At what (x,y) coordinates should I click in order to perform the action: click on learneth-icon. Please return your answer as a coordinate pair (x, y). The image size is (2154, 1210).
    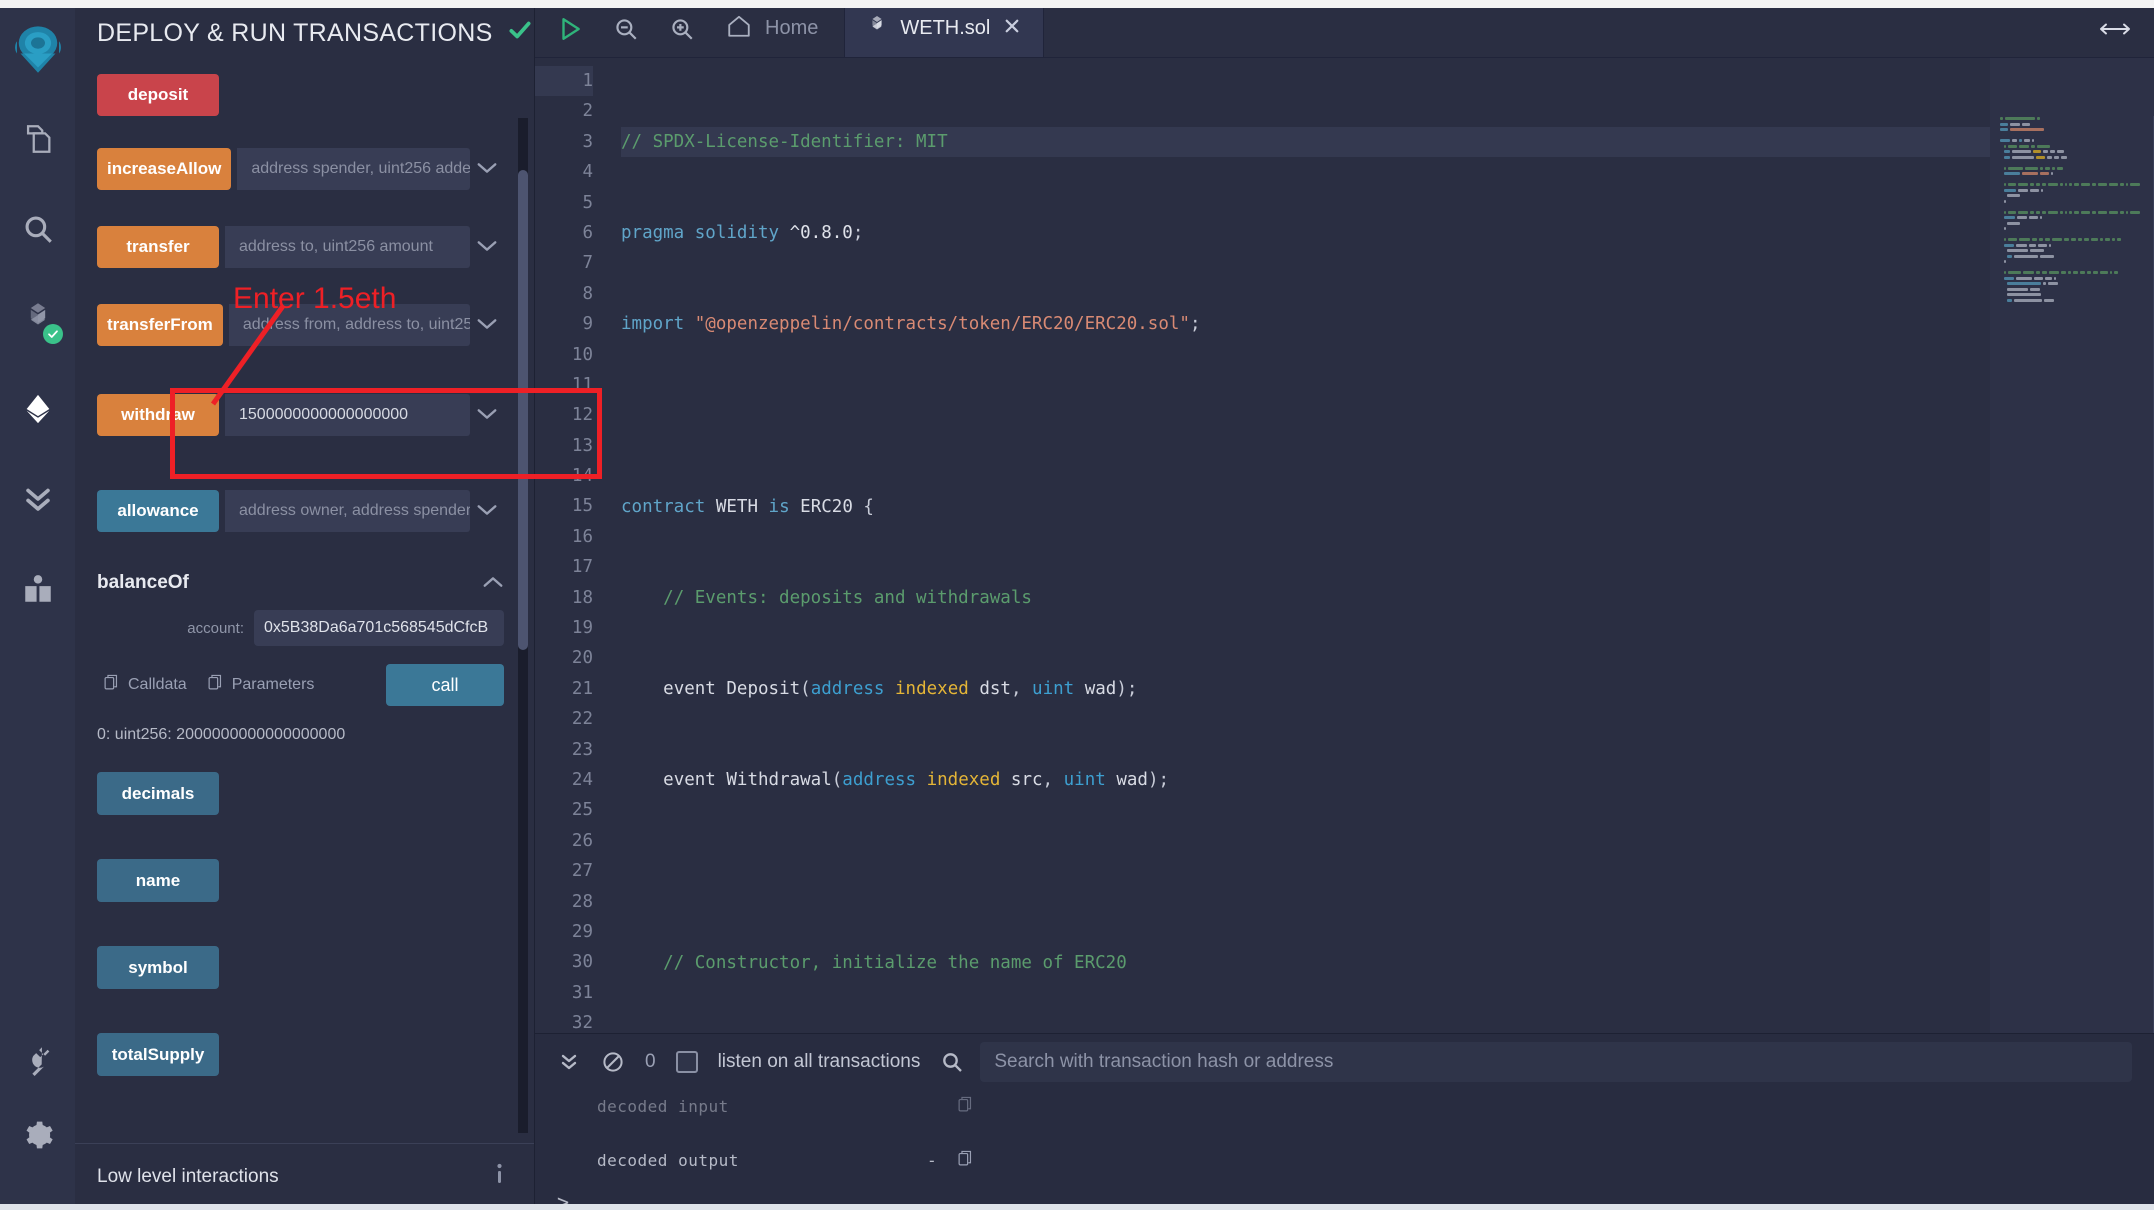
    Looking at the image, I should click on (38, 589).